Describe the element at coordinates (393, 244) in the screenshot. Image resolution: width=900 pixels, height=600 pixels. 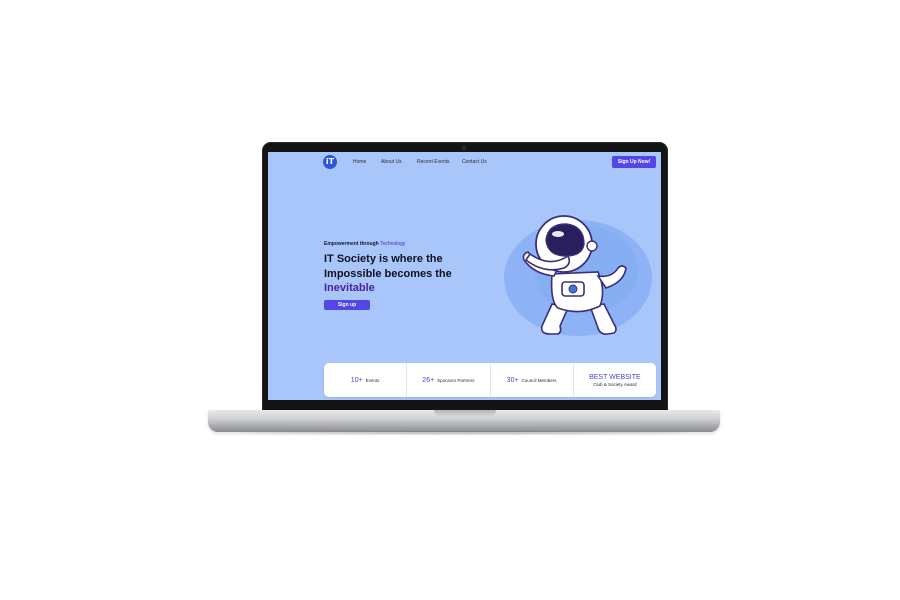
I see `tagline-accent: Technology` at that location.